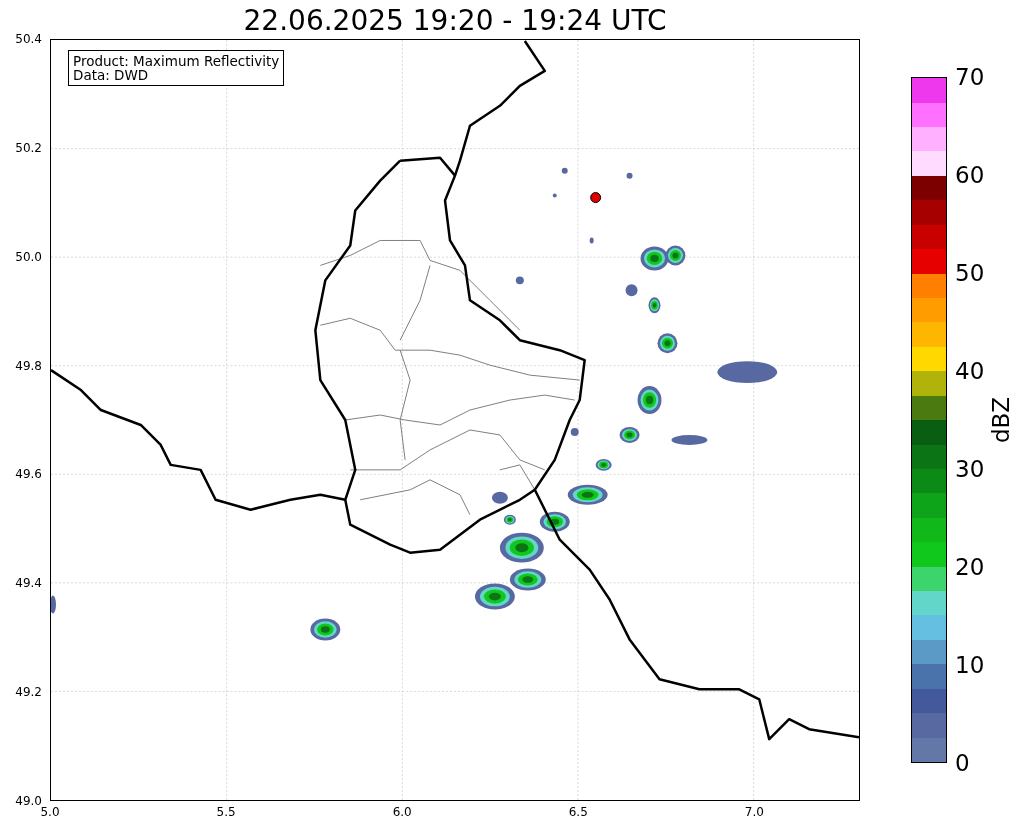 This screenshot has width=1023, height=834. I want to click on latitude-tick-label: 50.0, so click(28, 256).